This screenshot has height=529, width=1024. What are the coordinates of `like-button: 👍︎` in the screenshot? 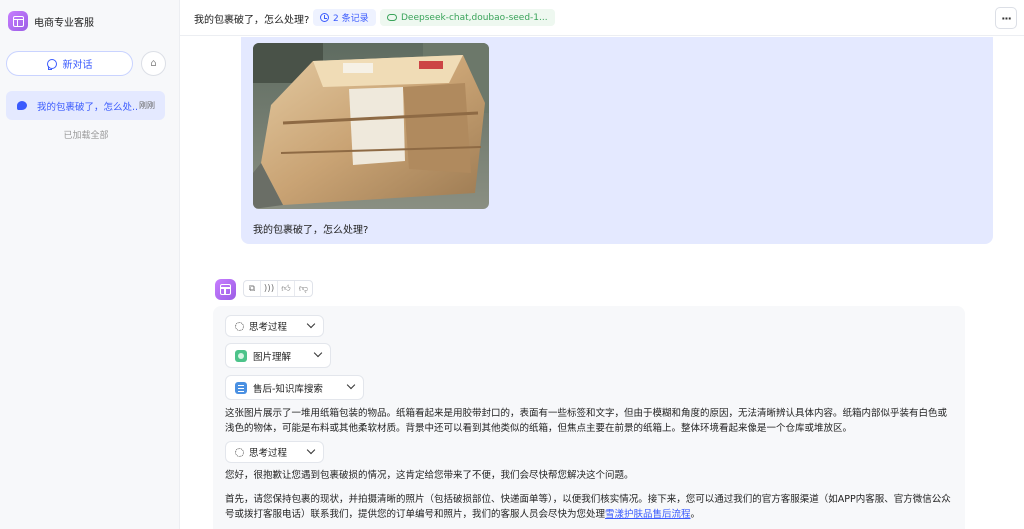 It's located at (286, 288).